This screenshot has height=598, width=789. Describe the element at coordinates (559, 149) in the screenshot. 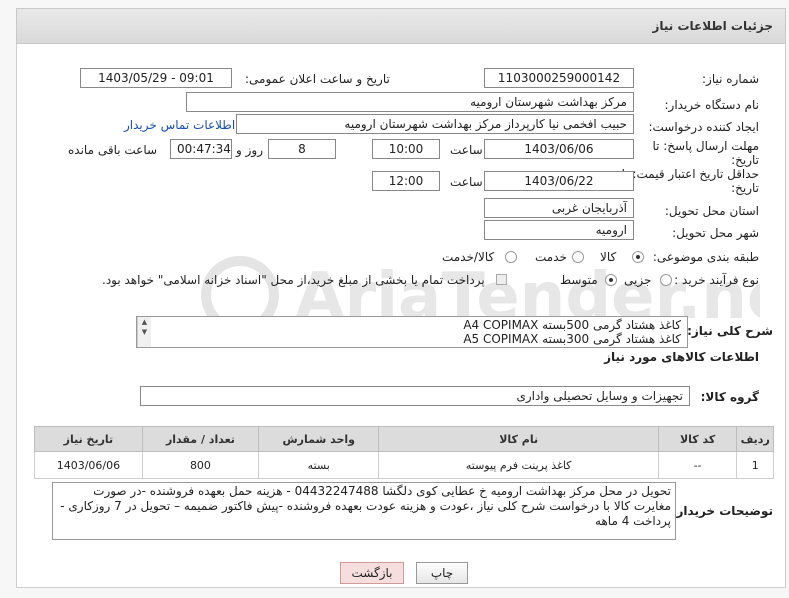

I see `deadline-date-field: 1403/06/06` at that location.